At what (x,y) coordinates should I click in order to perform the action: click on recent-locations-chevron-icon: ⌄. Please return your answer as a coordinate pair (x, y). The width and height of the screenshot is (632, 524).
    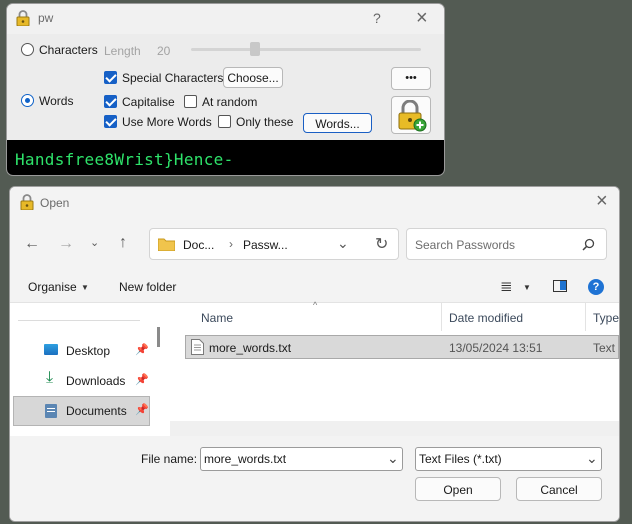
    Looking at the image, I should click on (94, 242).